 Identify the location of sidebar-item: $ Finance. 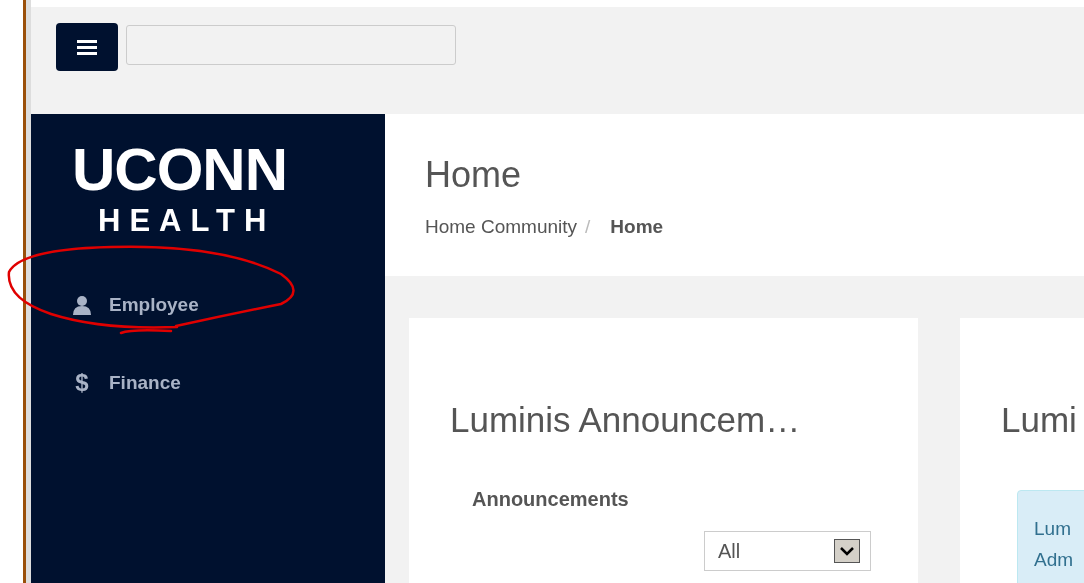
(126, 383).